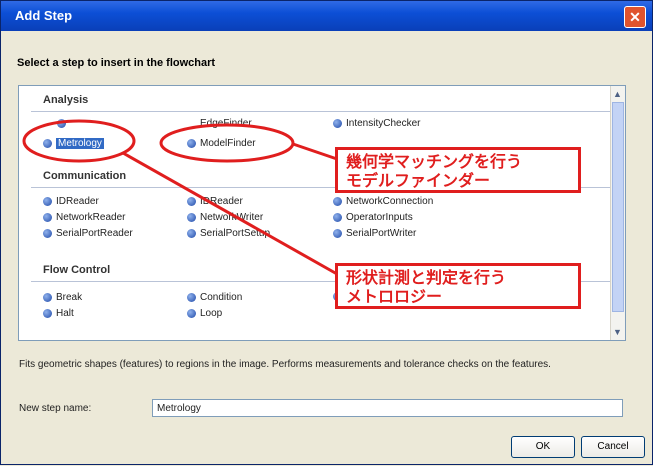  What do you see at coordinates (84, 217) in the screenshot?
I see `list-item-networkreader: NetworkReader` at bounding box center [84, 217].